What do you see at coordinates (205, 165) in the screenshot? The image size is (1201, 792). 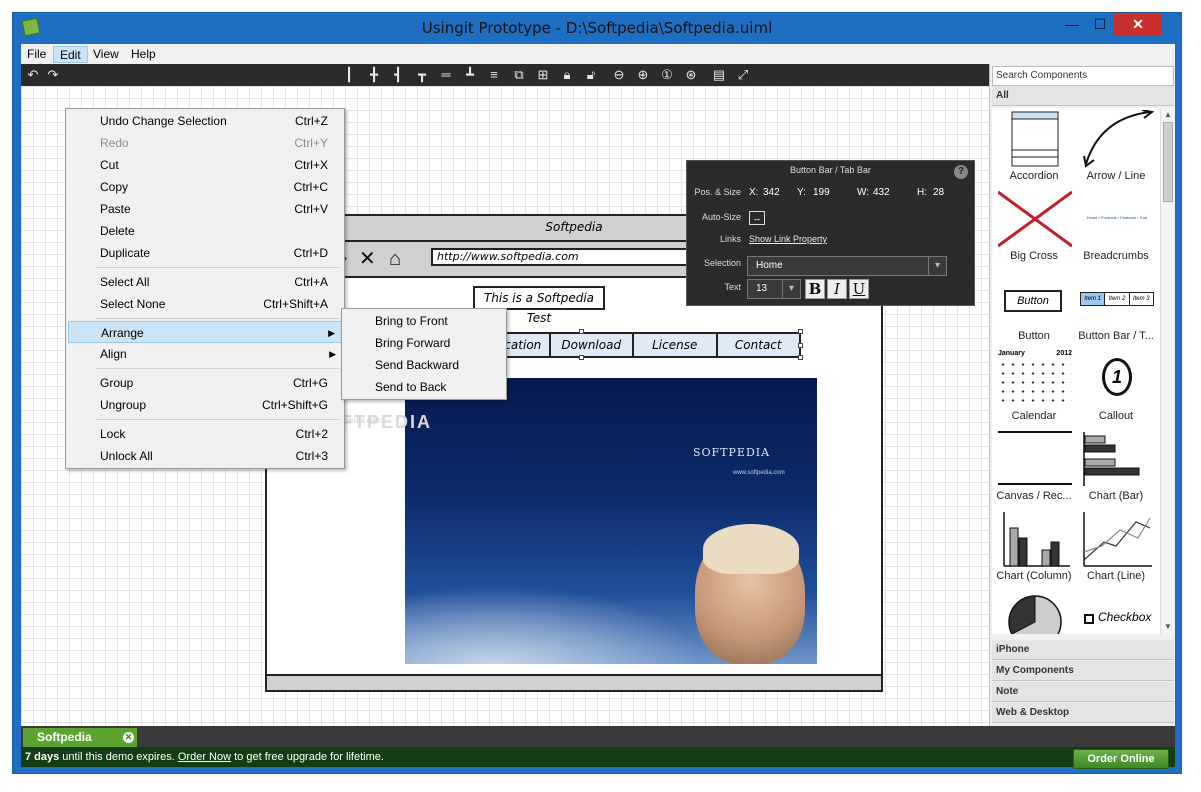 I see `menu-item-cut: Cut Ctrl+X` at bounding box center [205, 165].